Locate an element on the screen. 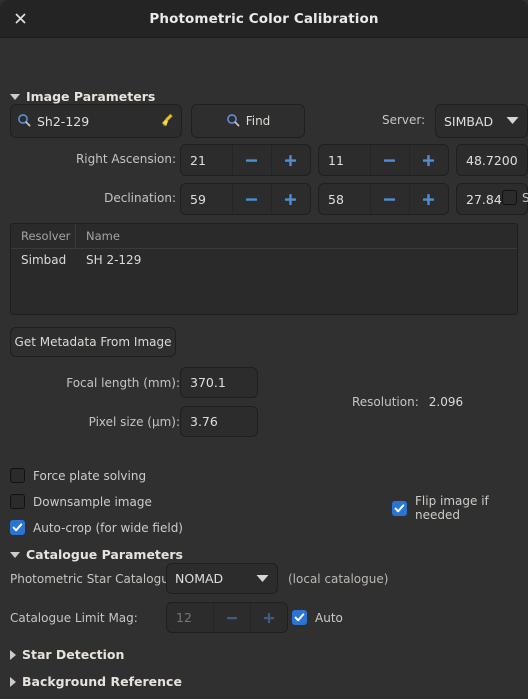  photometric-star-catalogue-value: NOMAD is located at coordinates (199, 578).